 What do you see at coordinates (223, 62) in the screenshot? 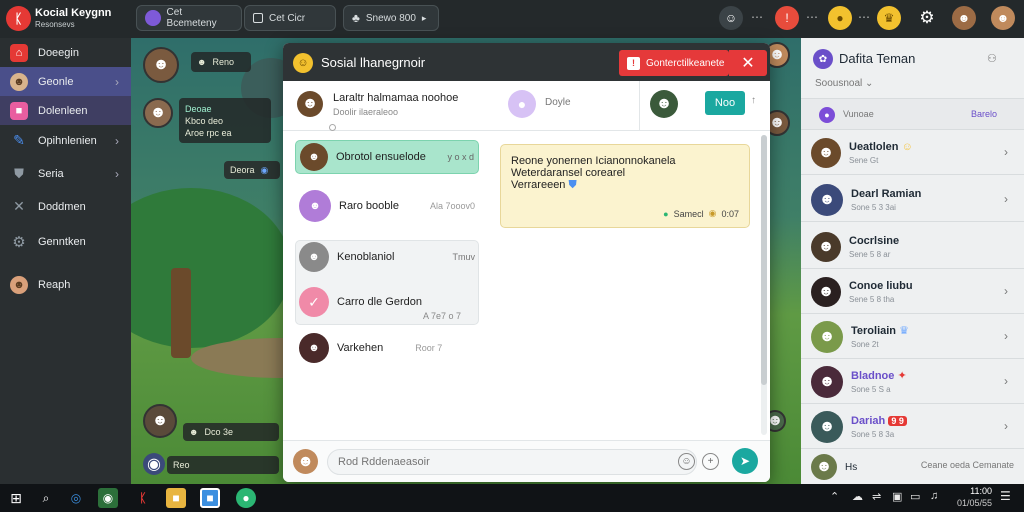
I see `bubble-label: Reno` at bounding box center [223, 62].